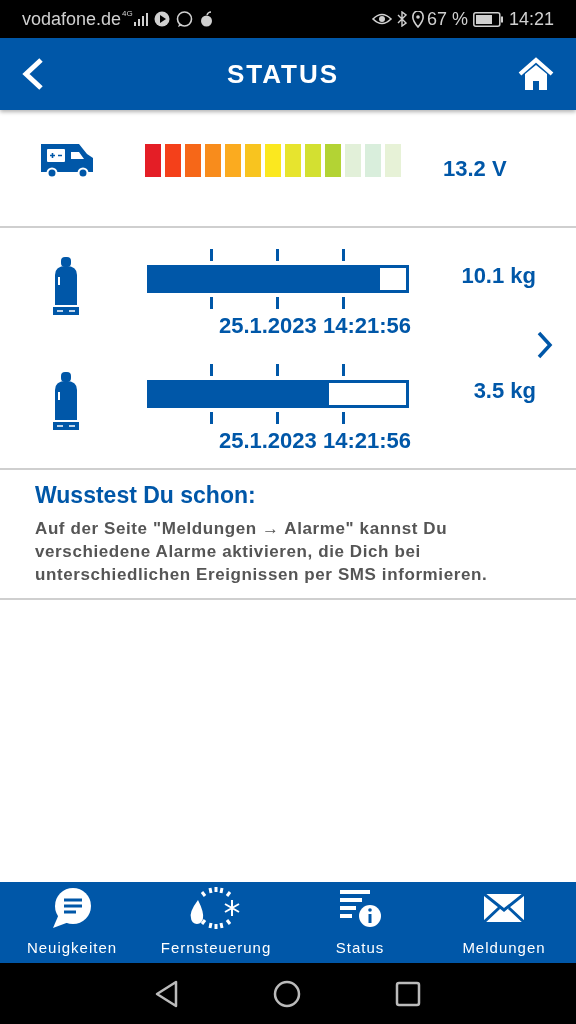 The width and height of the screenshot is (576, 1024). Describe the element at coordinates (381, 19) in the screenshot. I see `eye-icon` at that location.